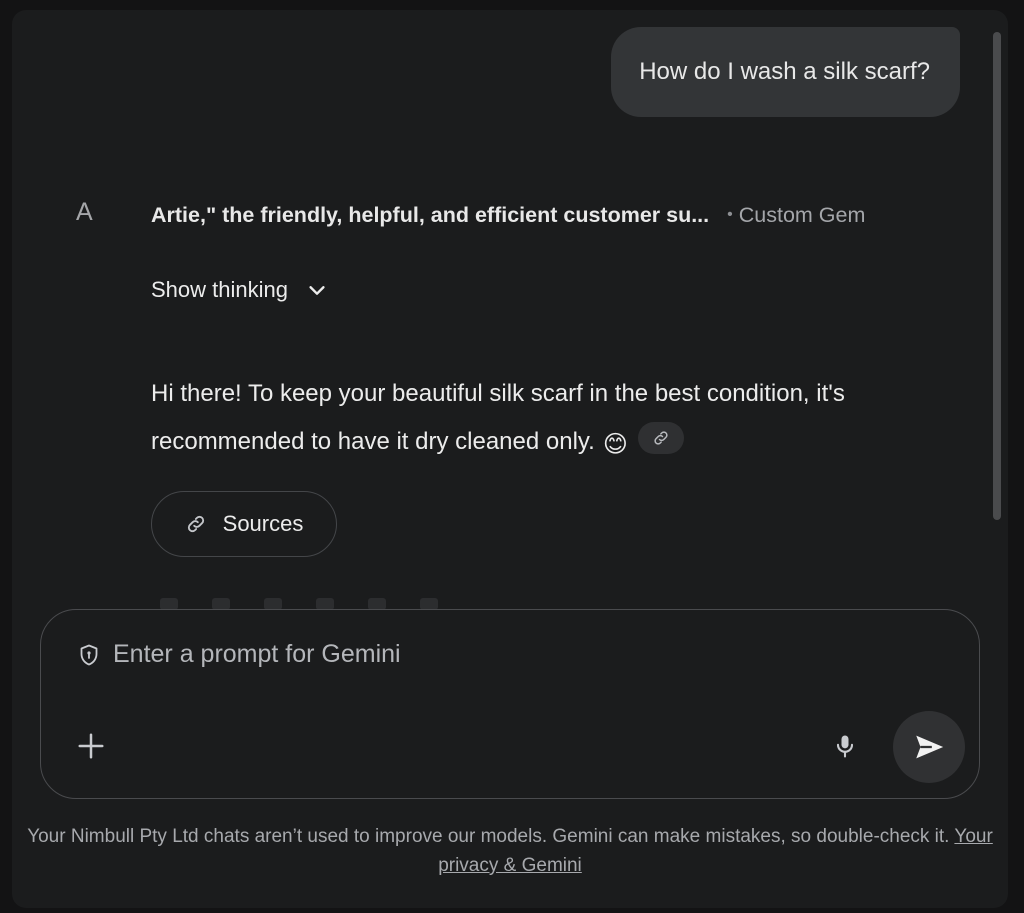 Image resolution: width=1024 pixels, height=913 pixels. I want to click on shield-icon, so click(89, 654).